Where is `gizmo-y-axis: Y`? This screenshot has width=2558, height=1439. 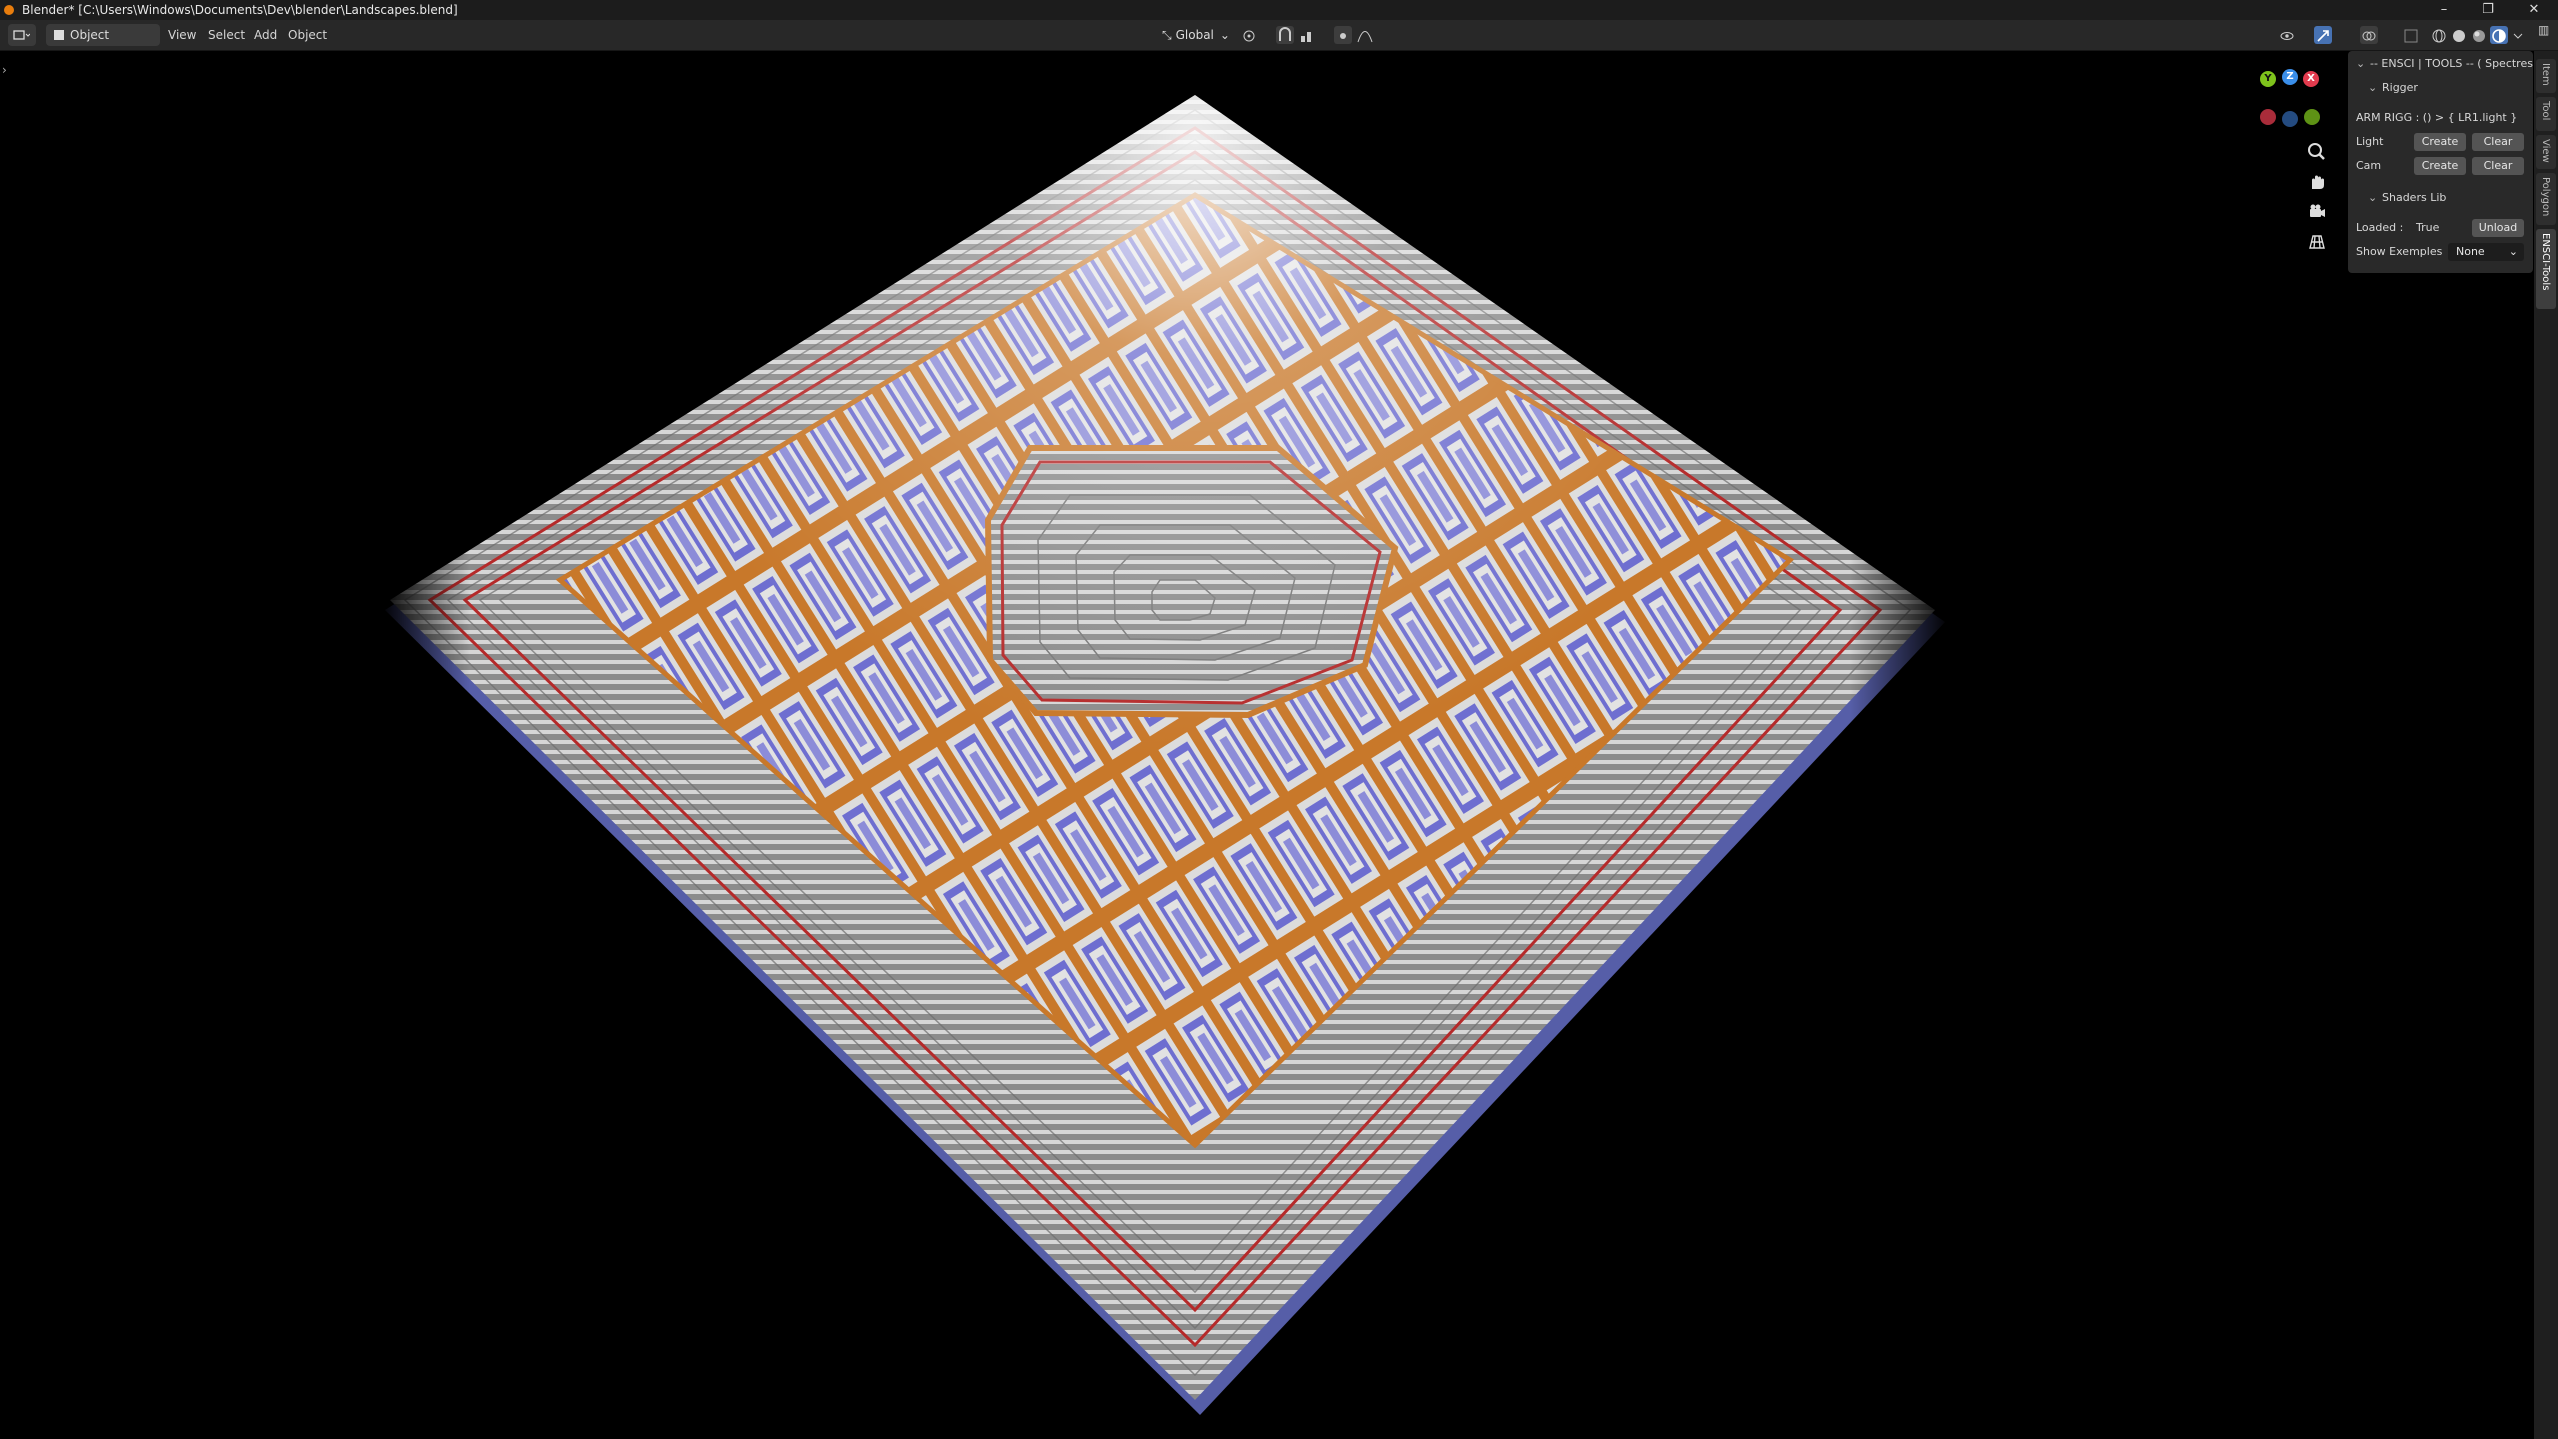
gizmo-y-axis: Y is located at coordinates (2268, 79).